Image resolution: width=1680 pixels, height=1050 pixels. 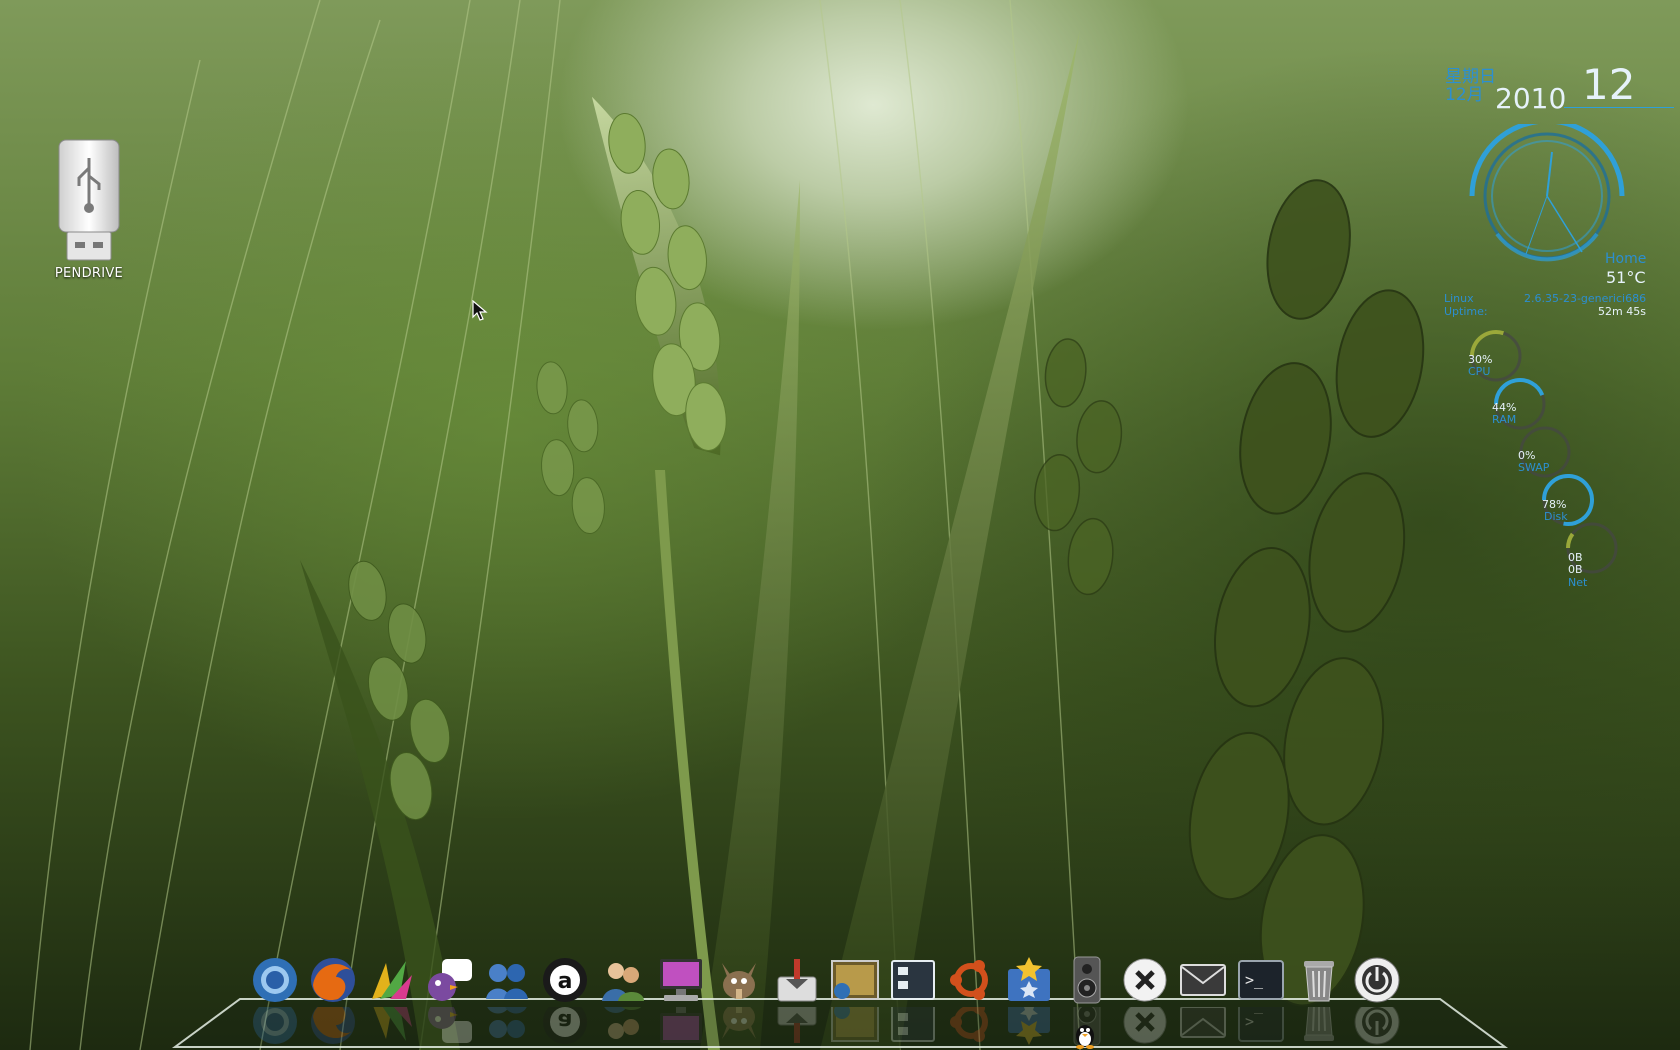 I want to click on mouse-cursor, so click(x=480, y=310).